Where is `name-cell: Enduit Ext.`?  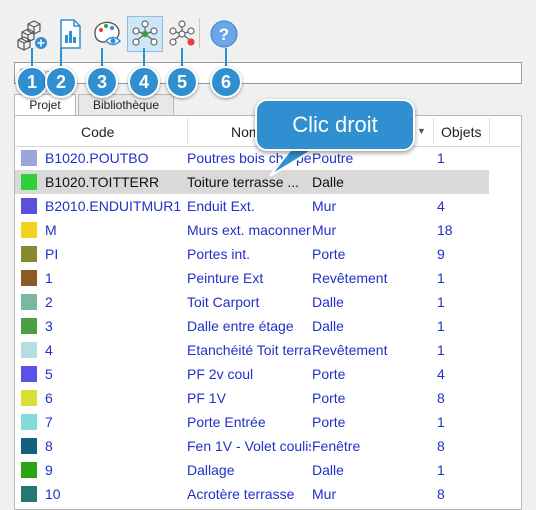
name-cell: Enduit Ext. is located at coordinates (221, 206).